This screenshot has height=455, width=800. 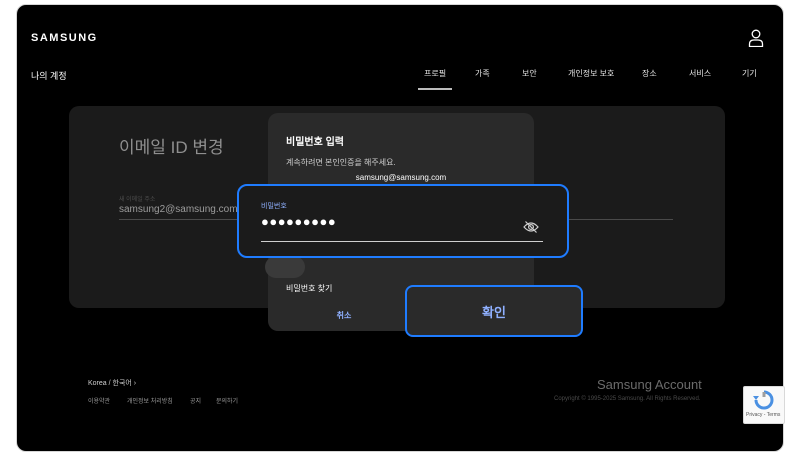 I want to click on cancel-button: 취소, so click(x=344, y=314).